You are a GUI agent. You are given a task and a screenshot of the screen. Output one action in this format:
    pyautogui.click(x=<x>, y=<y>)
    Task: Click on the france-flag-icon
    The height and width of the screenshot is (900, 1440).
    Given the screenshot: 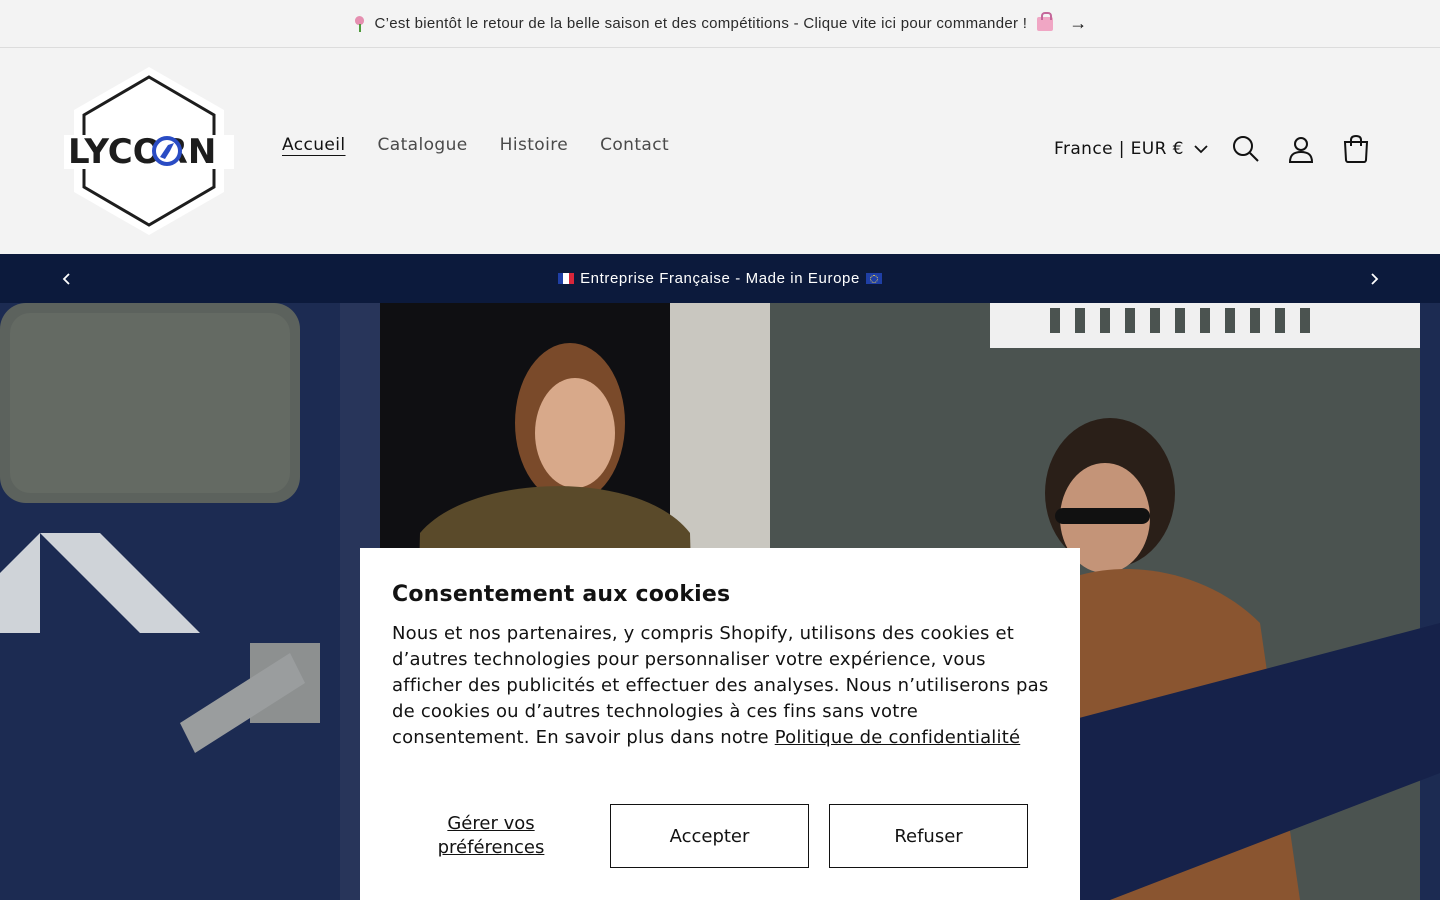 What is the action you would take?
    pyautogui.click(x=566, y=278)
    